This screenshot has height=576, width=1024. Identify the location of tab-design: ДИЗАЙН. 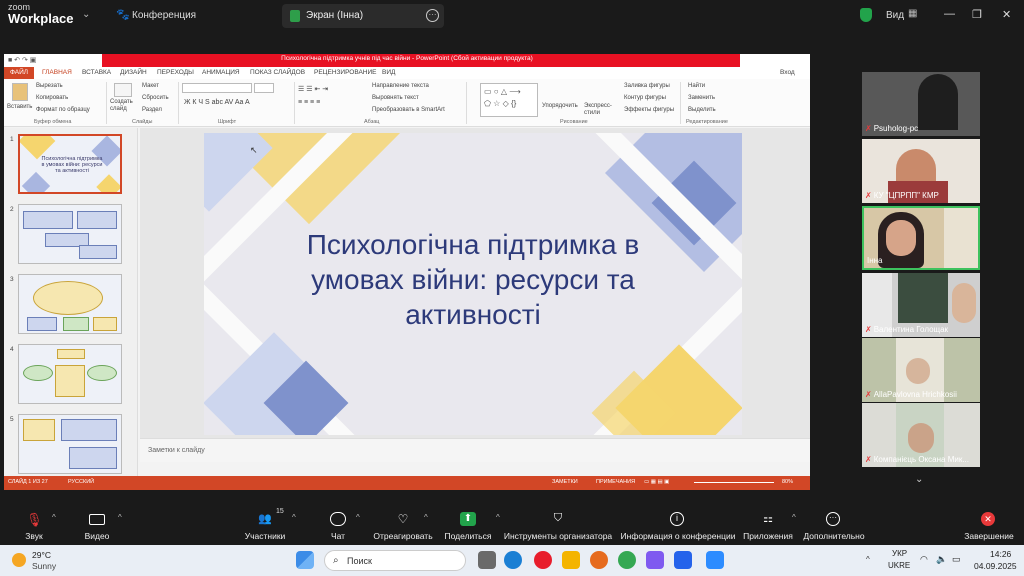
(133, 72).